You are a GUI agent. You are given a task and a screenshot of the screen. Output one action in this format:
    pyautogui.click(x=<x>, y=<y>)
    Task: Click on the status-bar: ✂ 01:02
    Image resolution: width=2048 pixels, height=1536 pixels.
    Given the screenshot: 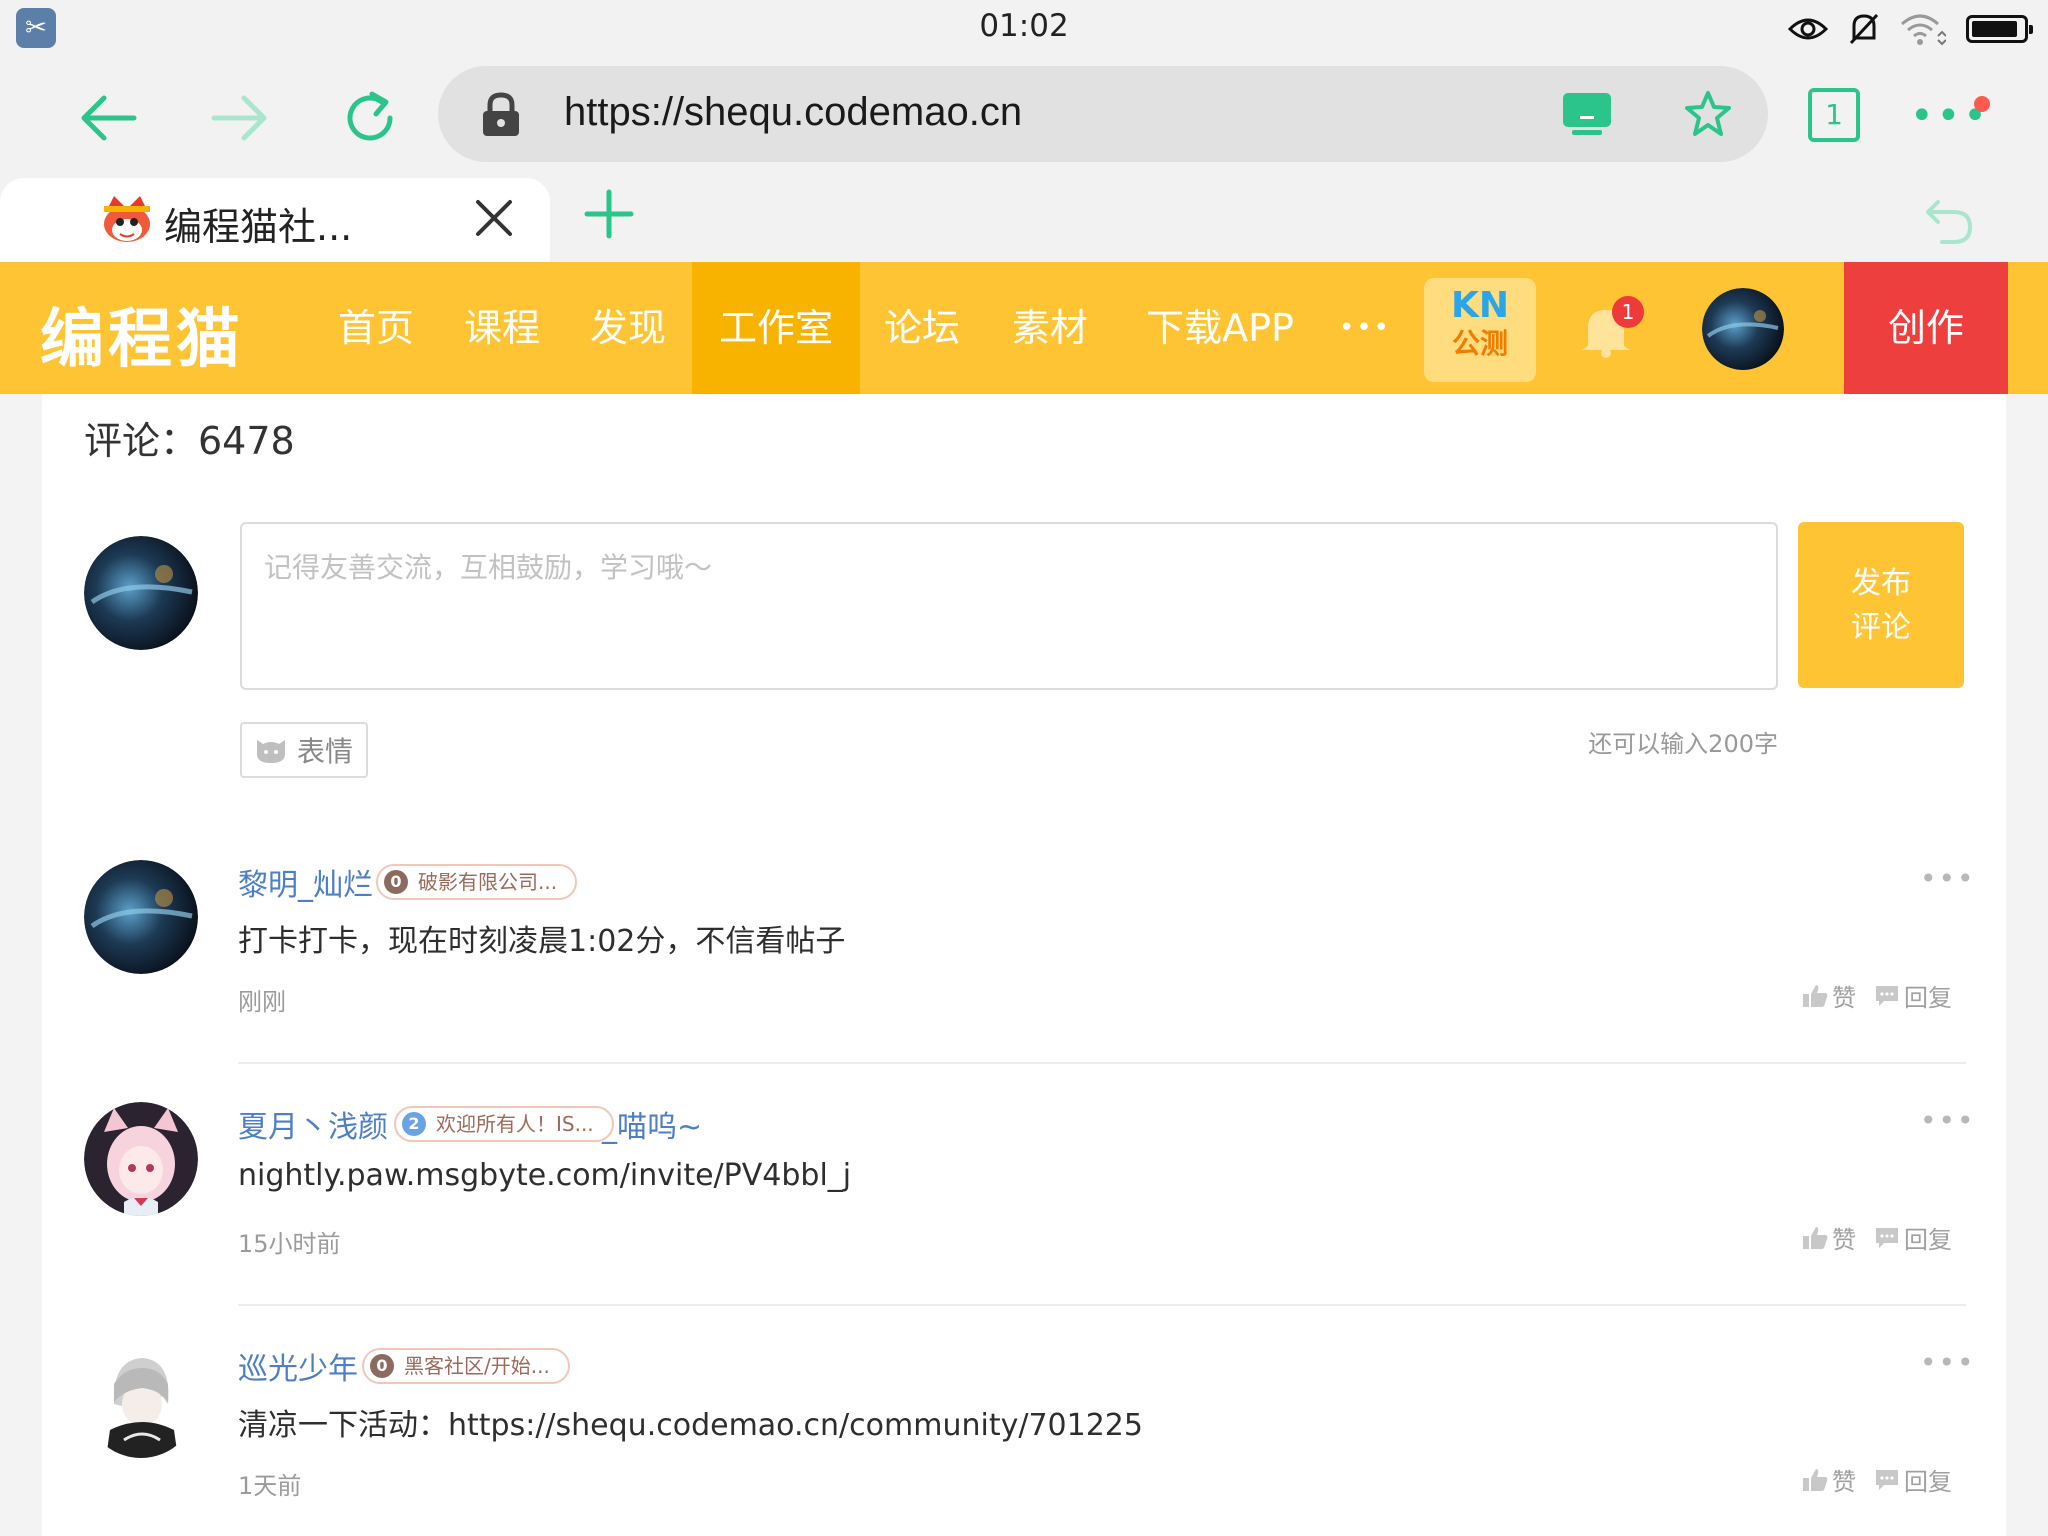 What is the action you would take?
    pyautogui.click(x=1024, y=27)
    